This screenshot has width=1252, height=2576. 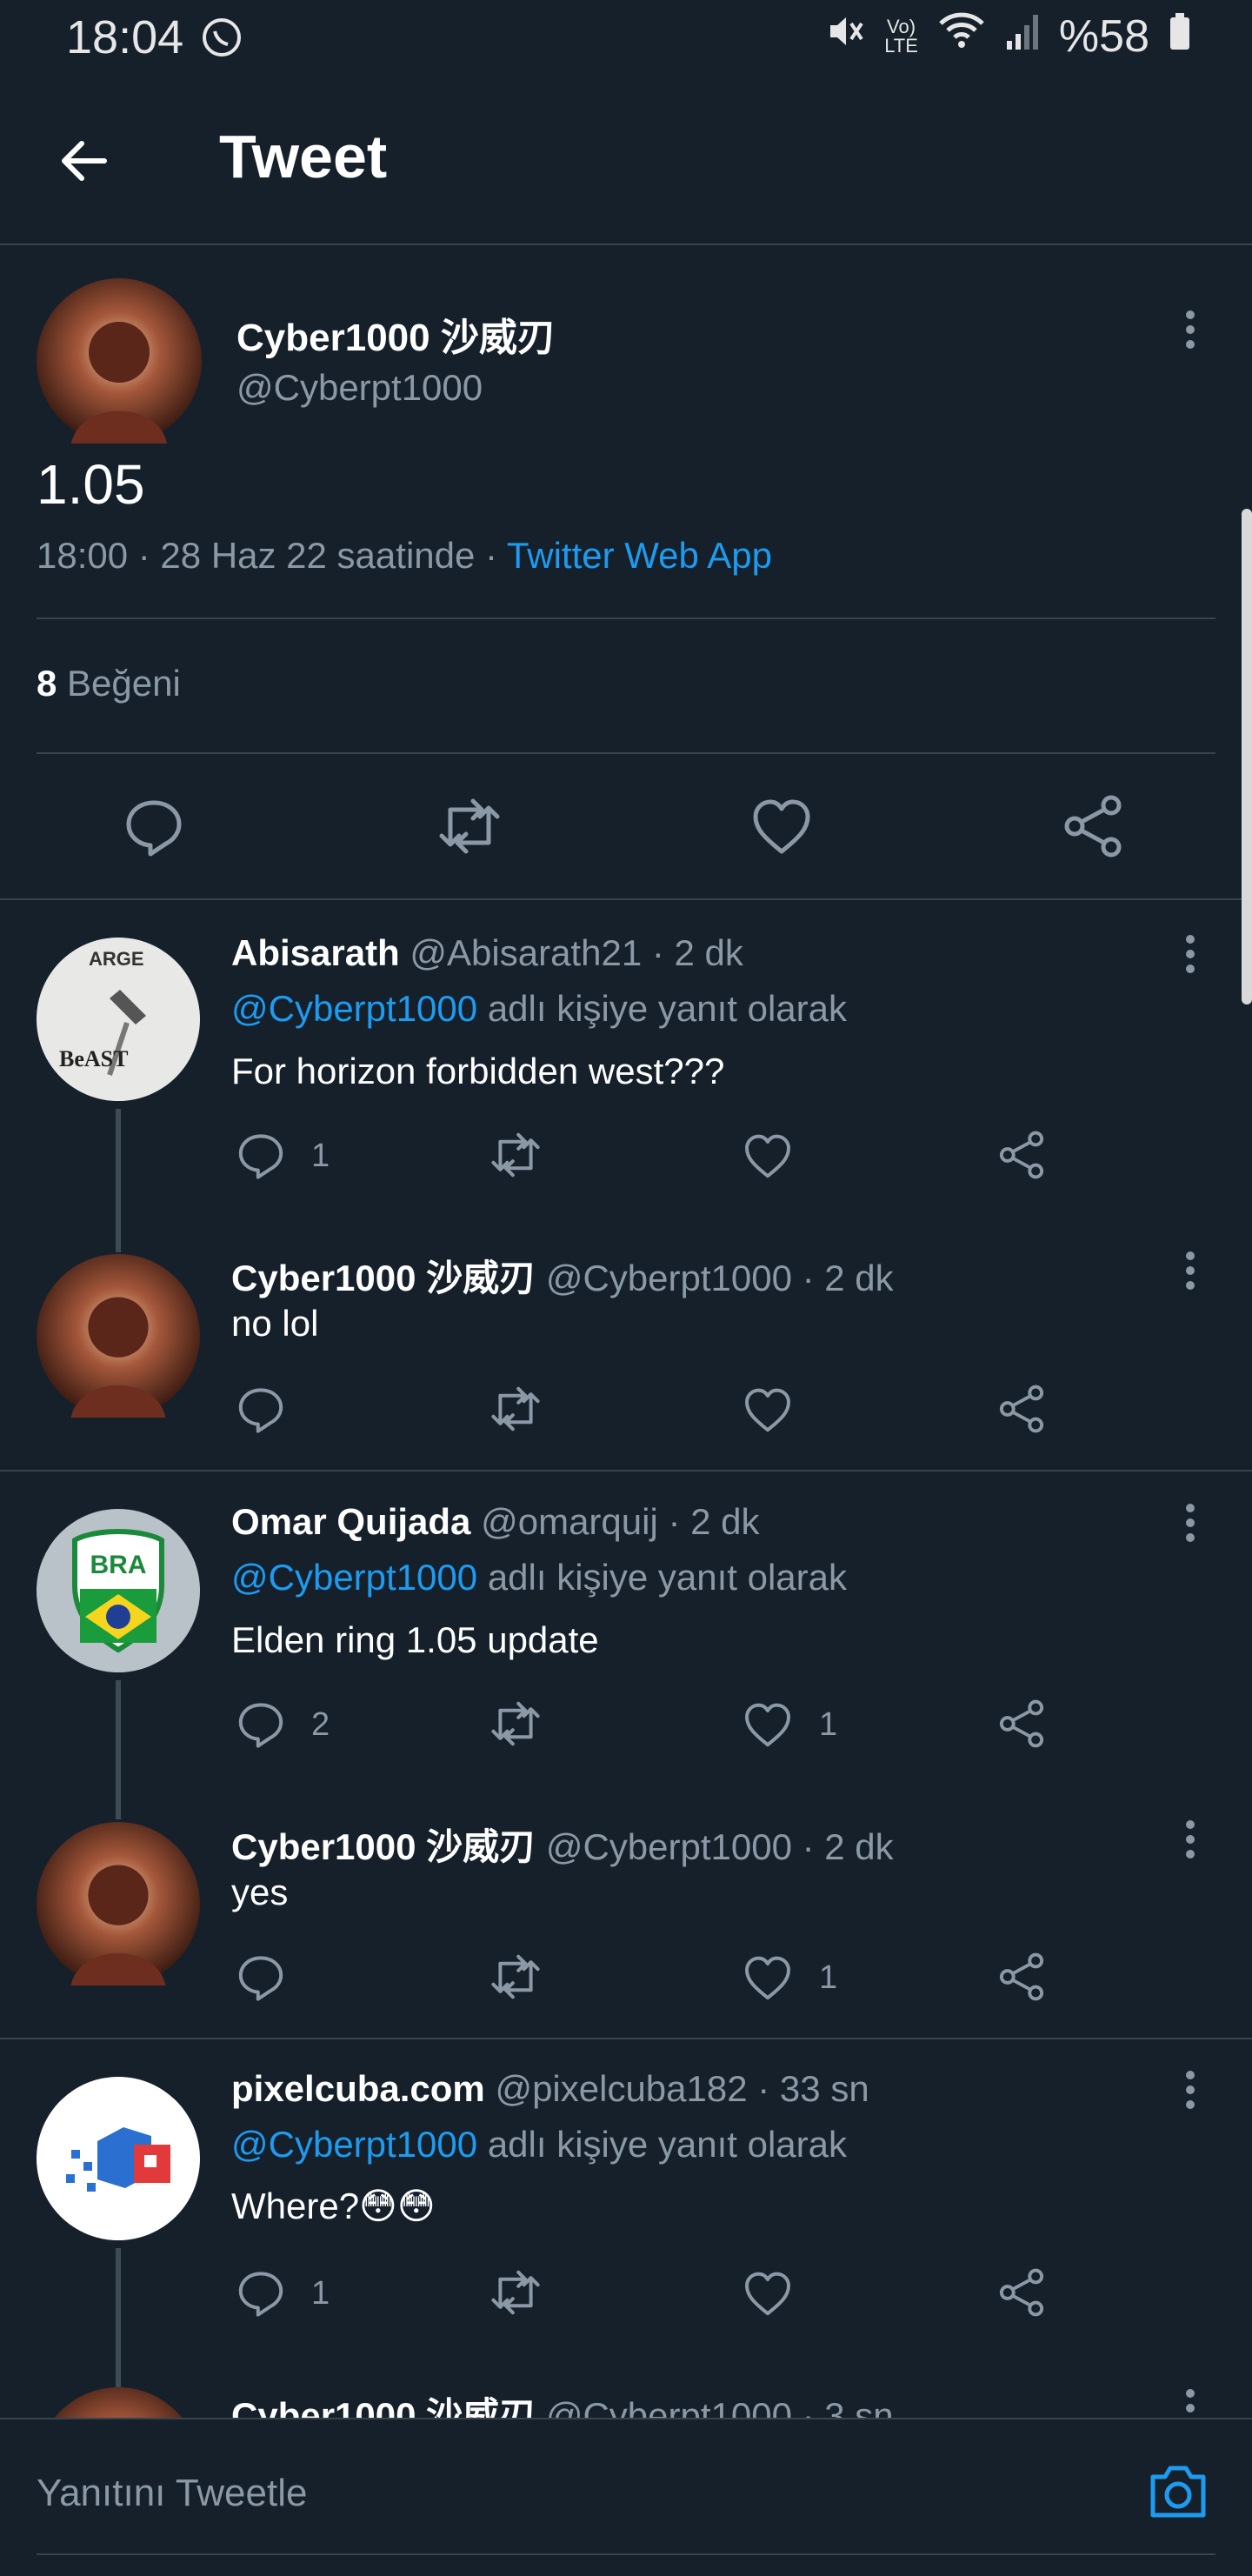 I want to click on reply-text: yes, so click(x=260, y=1892).